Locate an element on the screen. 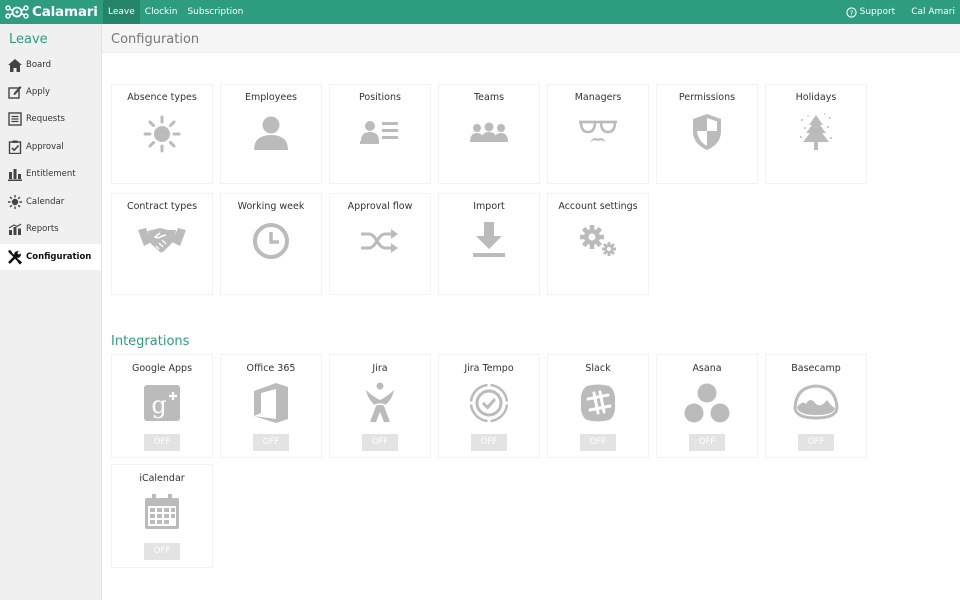 The image size is (960, 600). card-title: Positions is located at coordinates (380, 97).